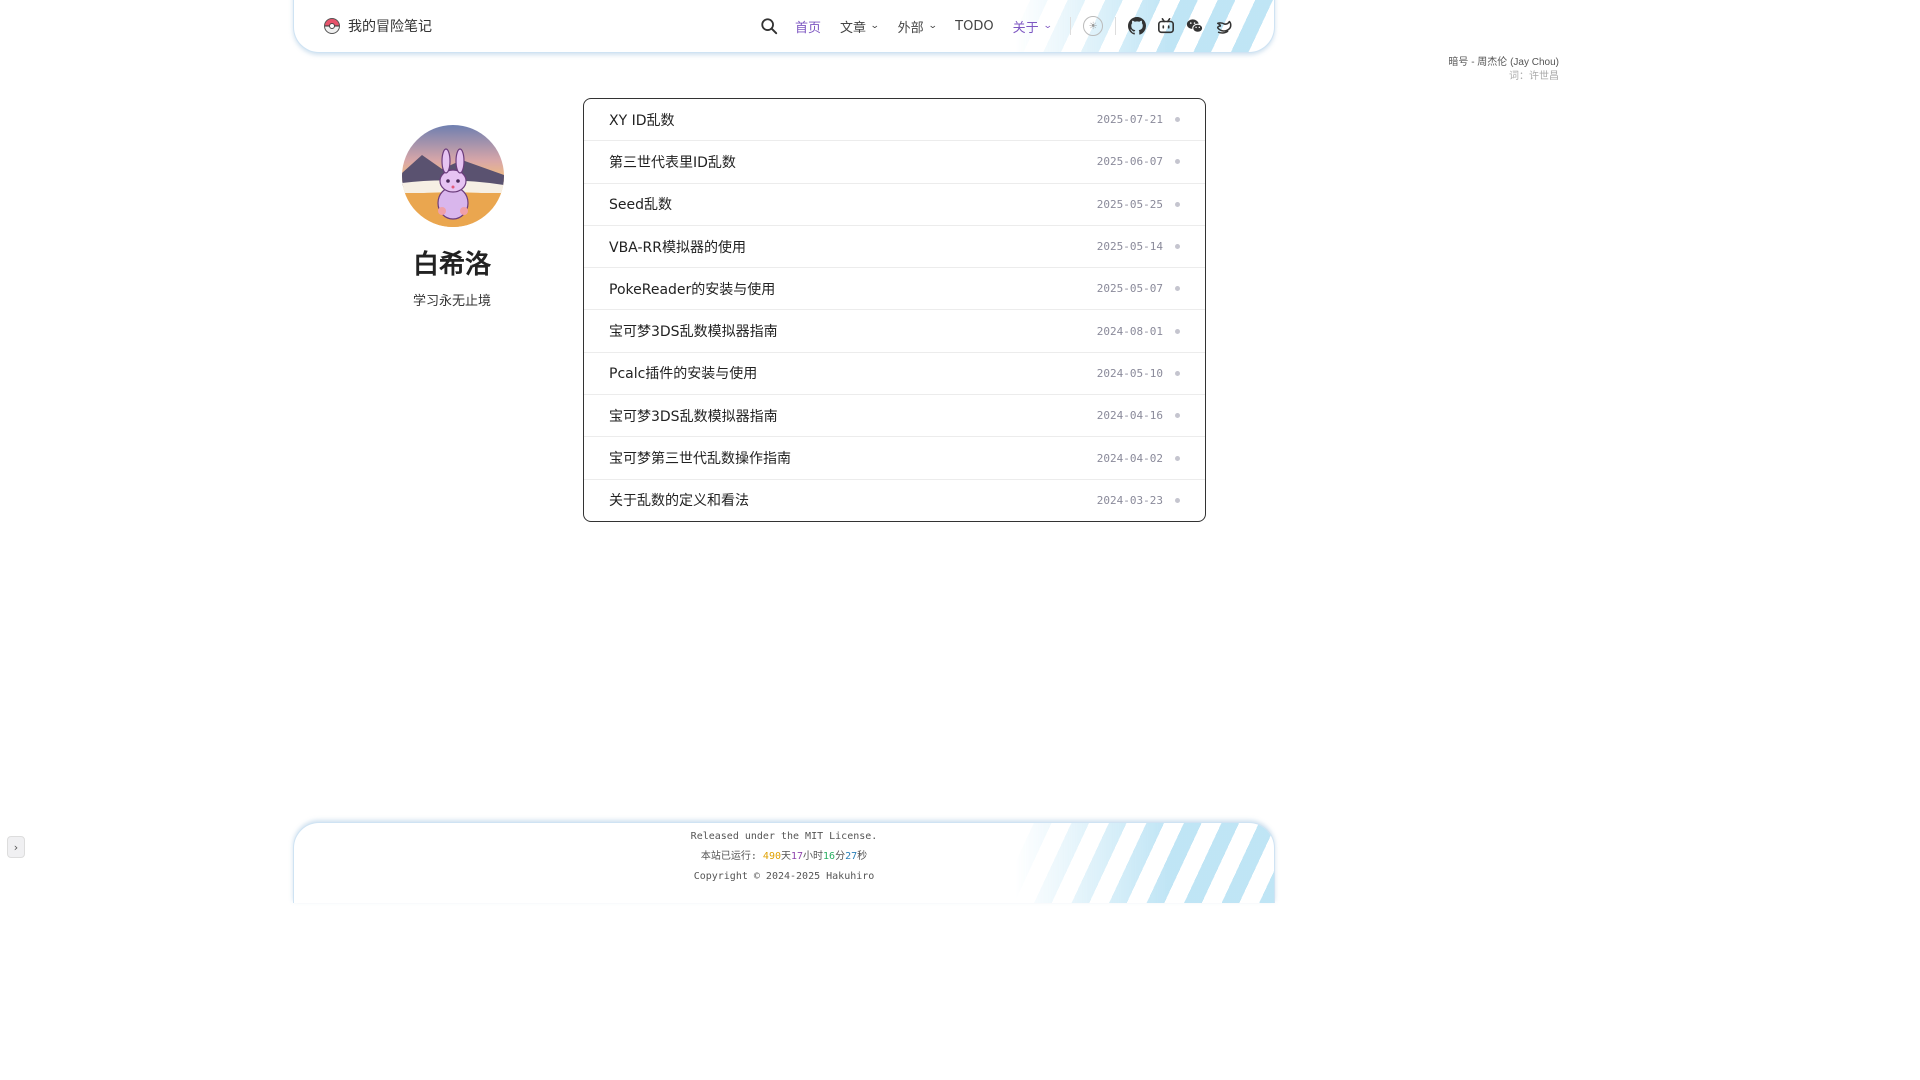  Describe the element at coordinates (851, 856) in the screenshot. I see `runtime-seconds: 27` at that location.